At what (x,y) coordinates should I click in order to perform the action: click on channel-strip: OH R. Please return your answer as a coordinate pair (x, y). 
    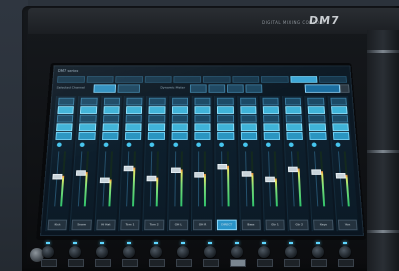
    Looking at the image, I should click on (202, 164).